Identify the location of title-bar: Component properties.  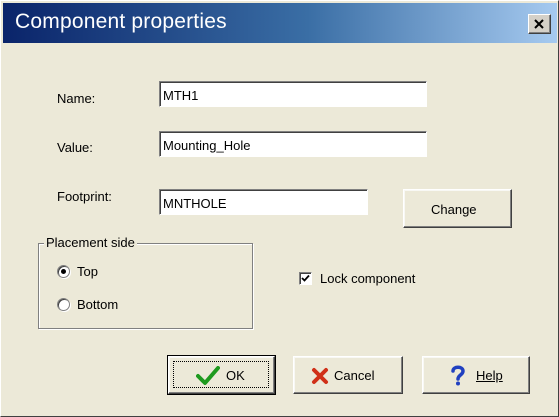
(280, 23).